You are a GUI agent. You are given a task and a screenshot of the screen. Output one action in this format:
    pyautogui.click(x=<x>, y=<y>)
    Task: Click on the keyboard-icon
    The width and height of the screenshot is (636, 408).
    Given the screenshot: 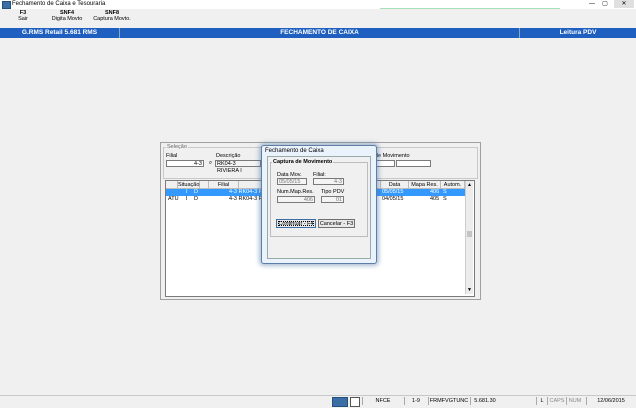 What is the action you would take?
    pyautogui.click(x=340, y=402)
    